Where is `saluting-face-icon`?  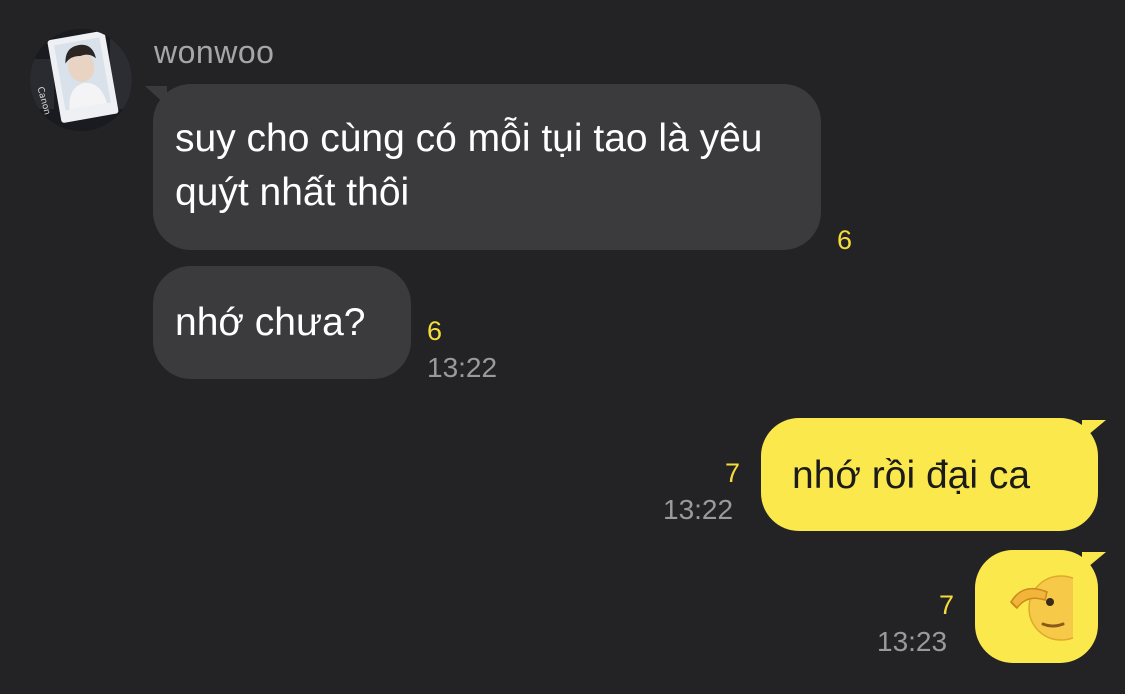
saluting-face-icon is located at coordinates (1041, 608).